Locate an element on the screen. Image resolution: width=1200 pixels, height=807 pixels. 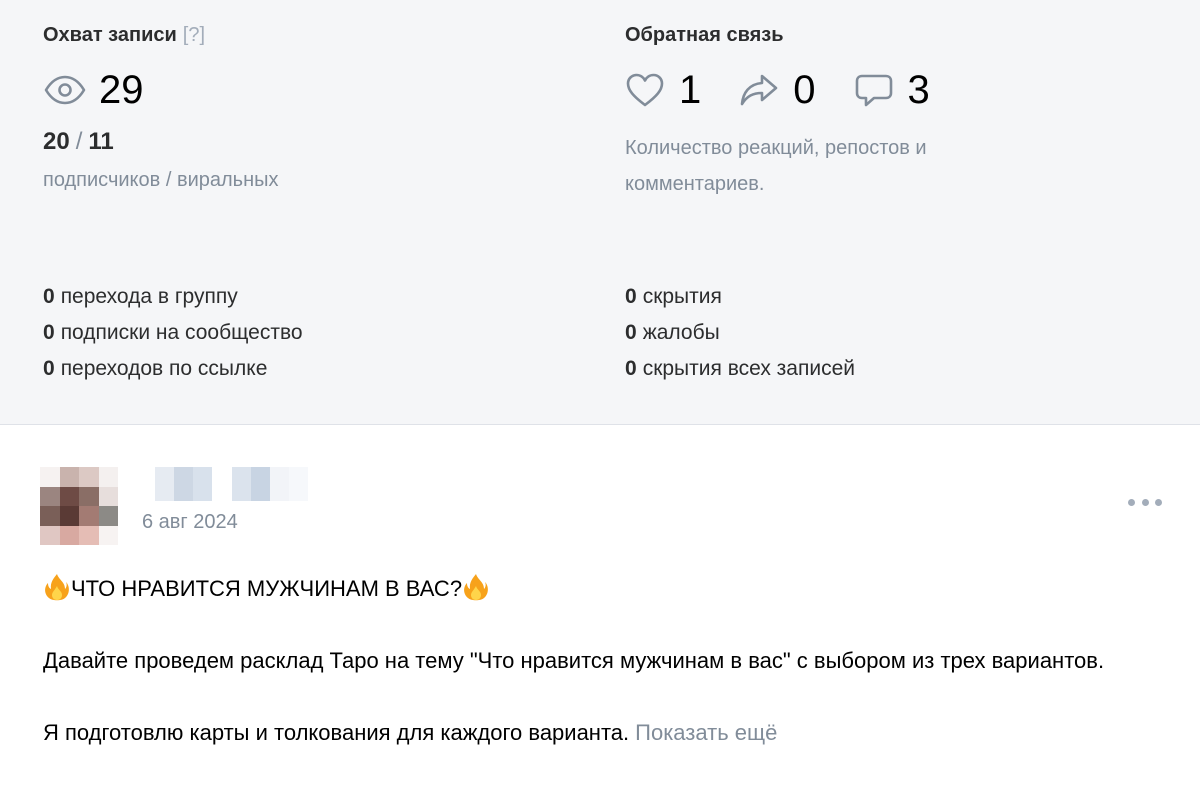
comments-count: 3 is located at coordinates (918, 90).